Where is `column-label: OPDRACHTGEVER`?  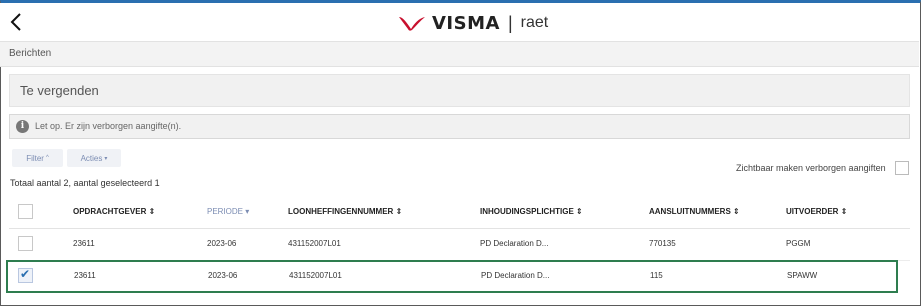
column-label: OPDRACHTGEVER is located at coordinates (110, 211).